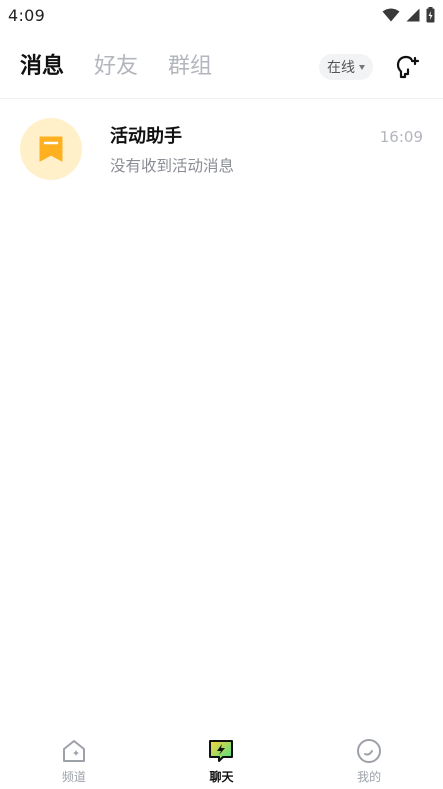 The height and width of the screenshot is (789, 443). What do you see at coordinates (391, 15) in the screenshot?
I see `wifi-icon` at bounding box center [391, 15].